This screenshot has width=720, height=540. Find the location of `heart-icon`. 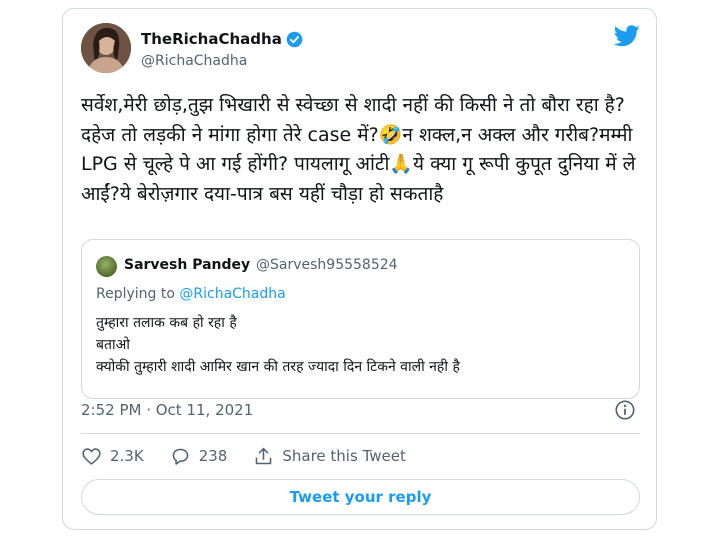

heart-icon is located at coordinates (91, 456).